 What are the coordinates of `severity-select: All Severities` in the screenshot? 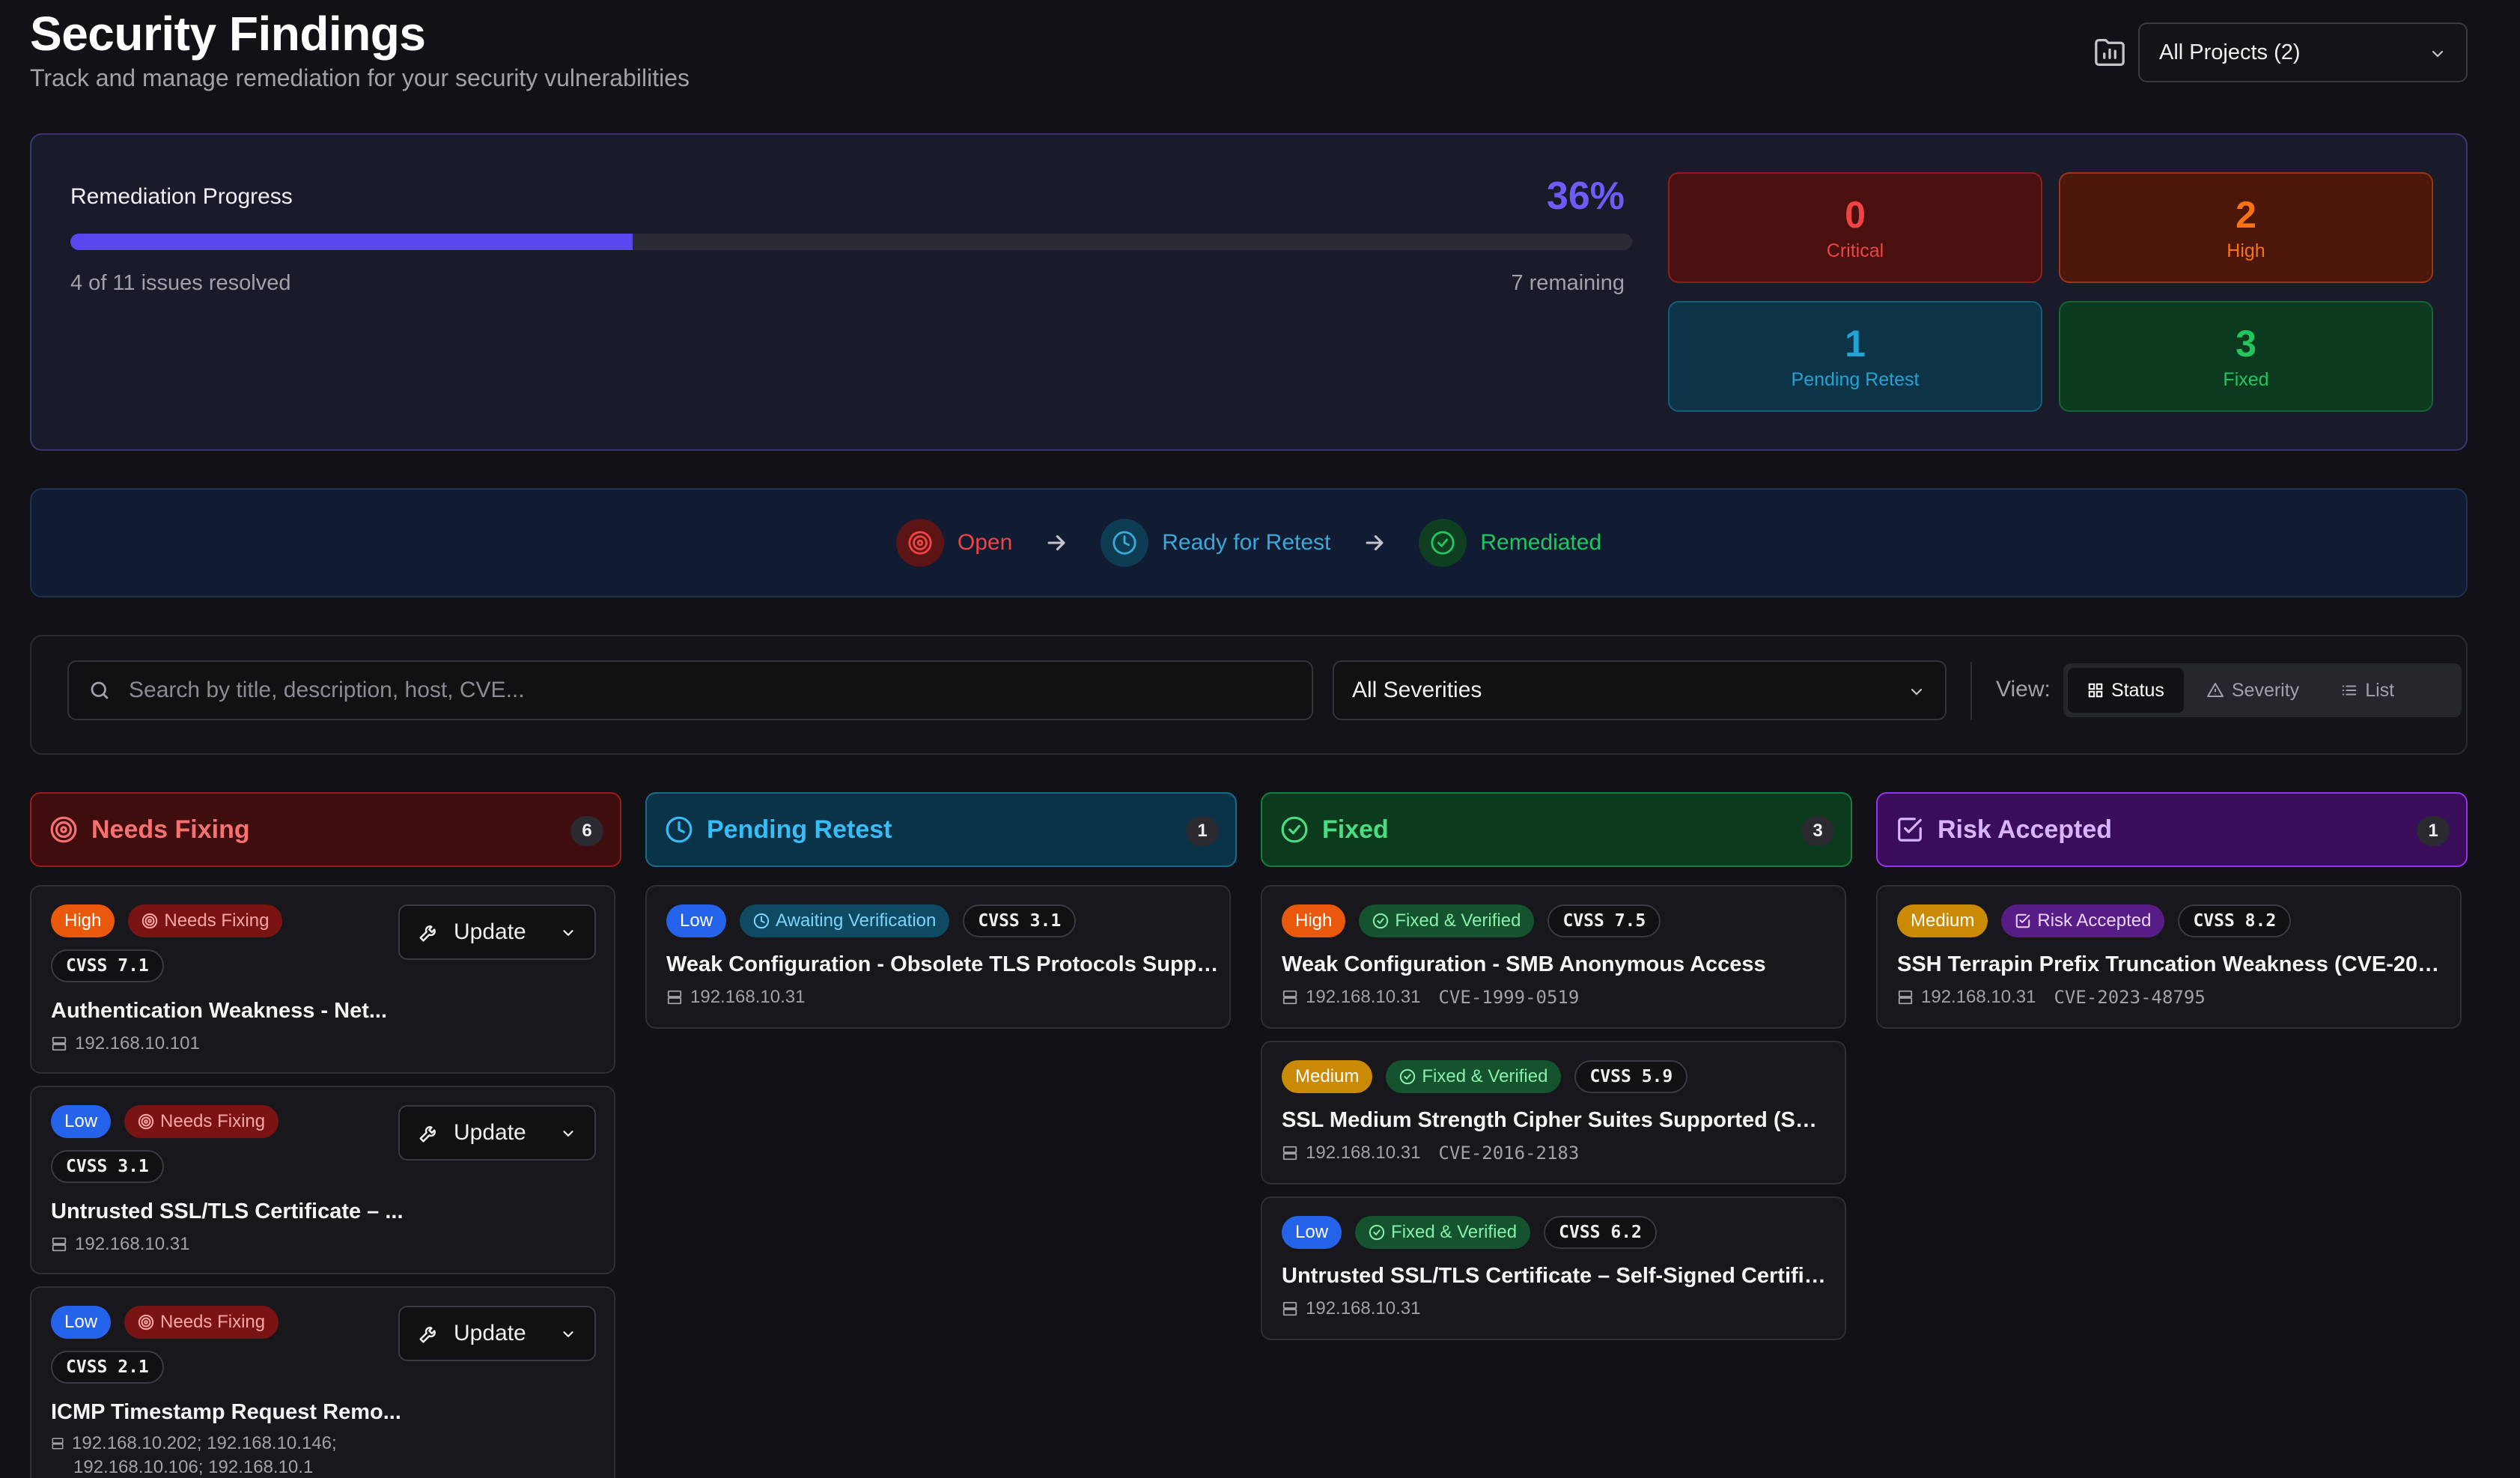 It's located at (1640, 690).